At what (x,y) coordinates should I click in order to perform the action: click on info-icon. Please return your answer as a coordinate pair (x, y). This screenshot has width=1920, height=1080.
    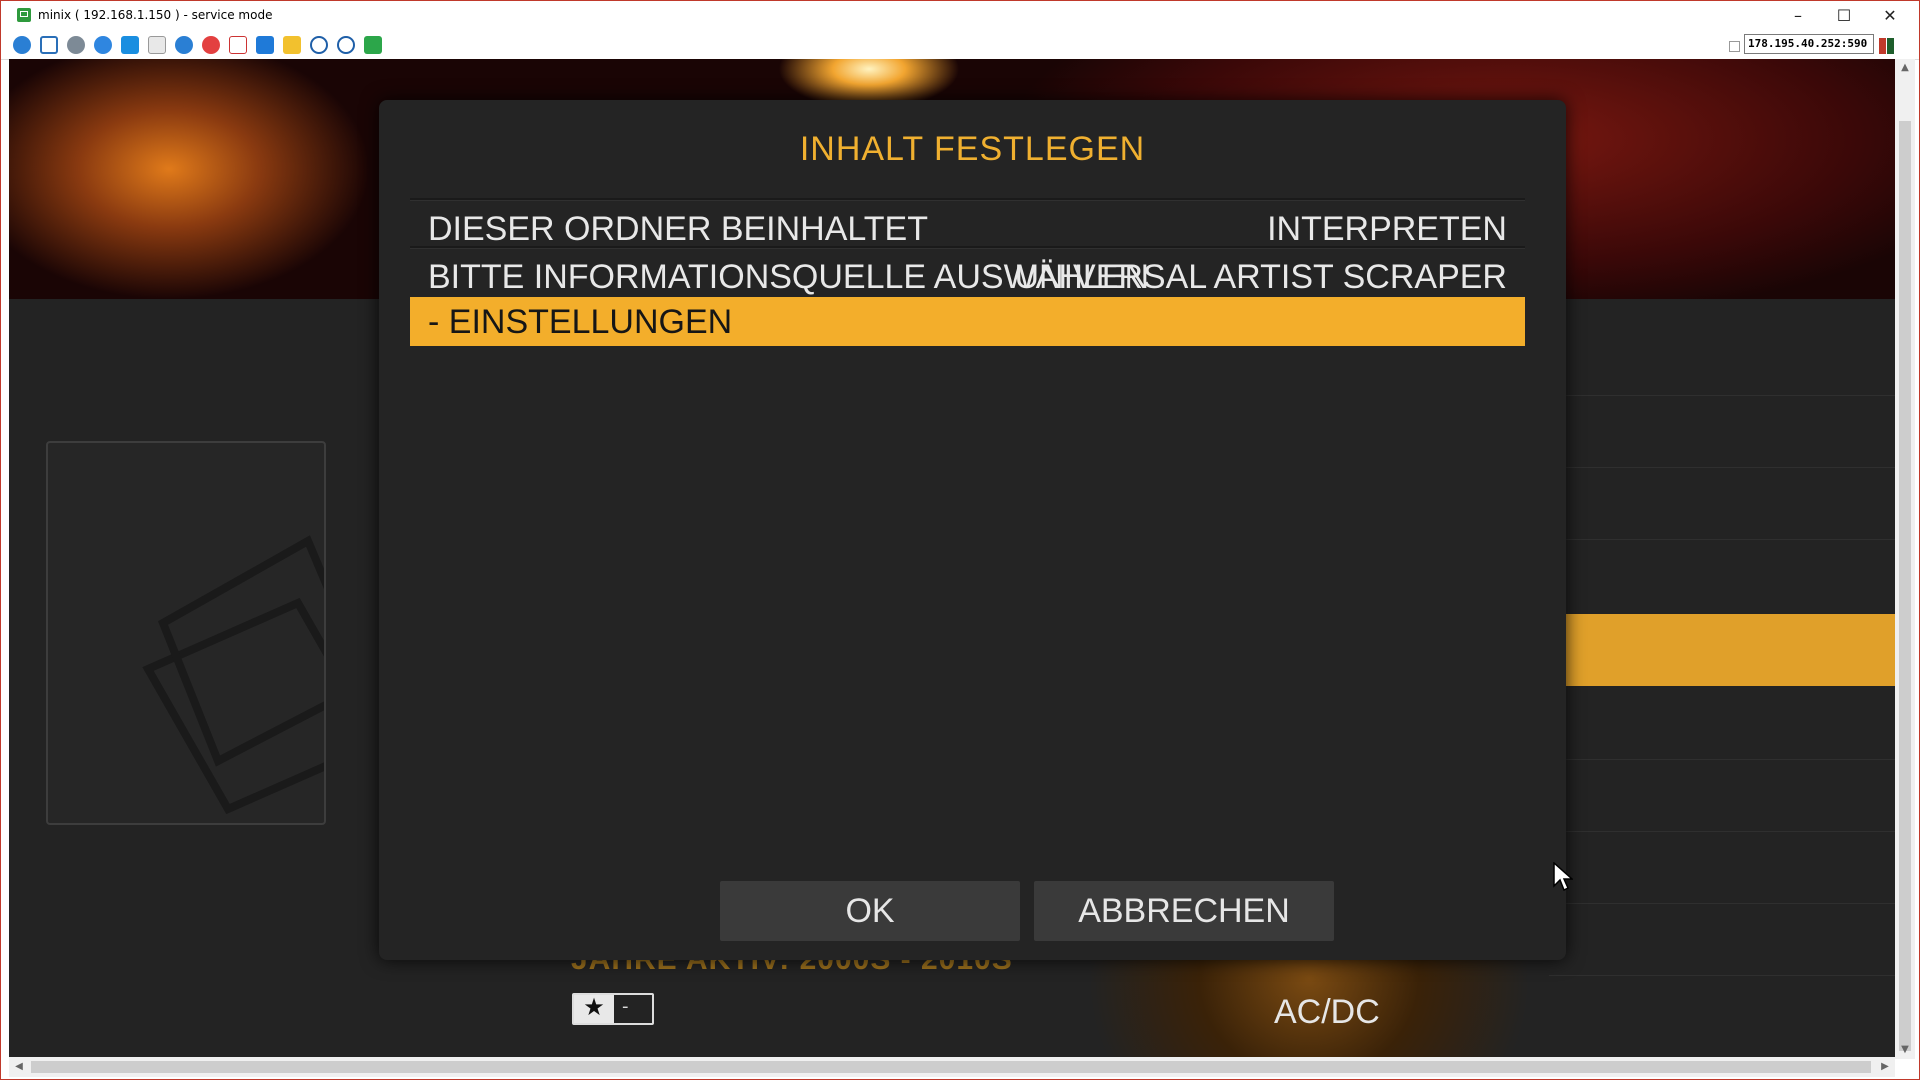
    Looking at the image, I should click on (184, 45).